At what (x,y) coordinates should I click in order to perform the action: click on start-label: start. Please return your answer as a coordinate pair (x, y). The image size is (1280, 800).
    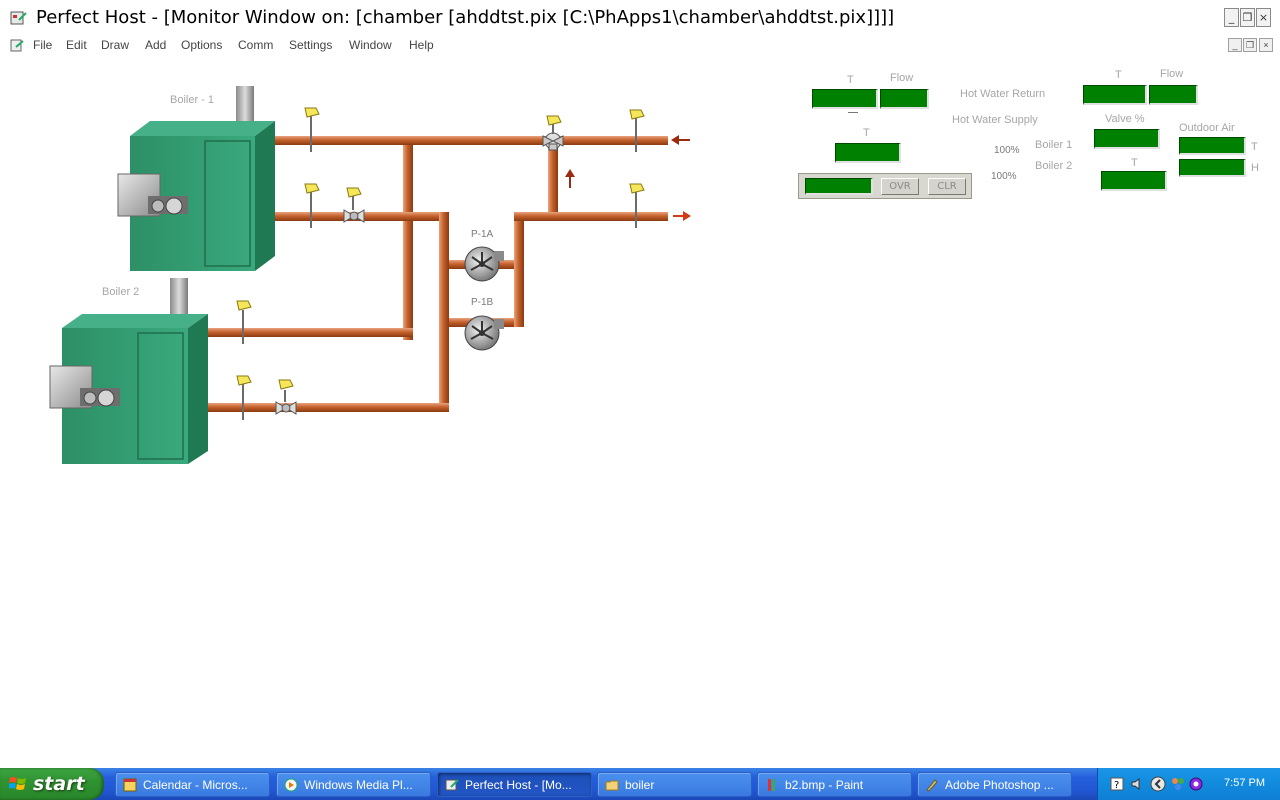
    Looking at the image, I should click on (59, 784).